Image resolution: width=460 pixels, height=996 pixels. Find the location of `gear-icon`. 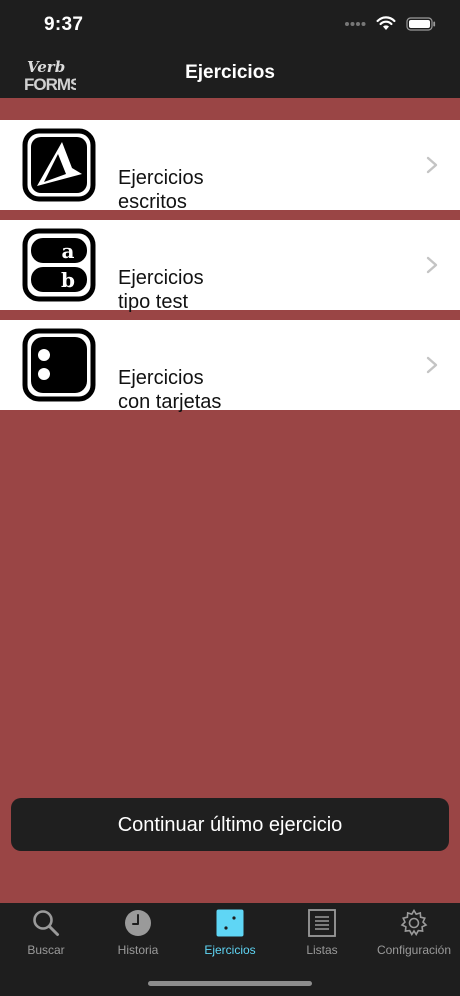

gear-icon is located at coordinates (414, 922).